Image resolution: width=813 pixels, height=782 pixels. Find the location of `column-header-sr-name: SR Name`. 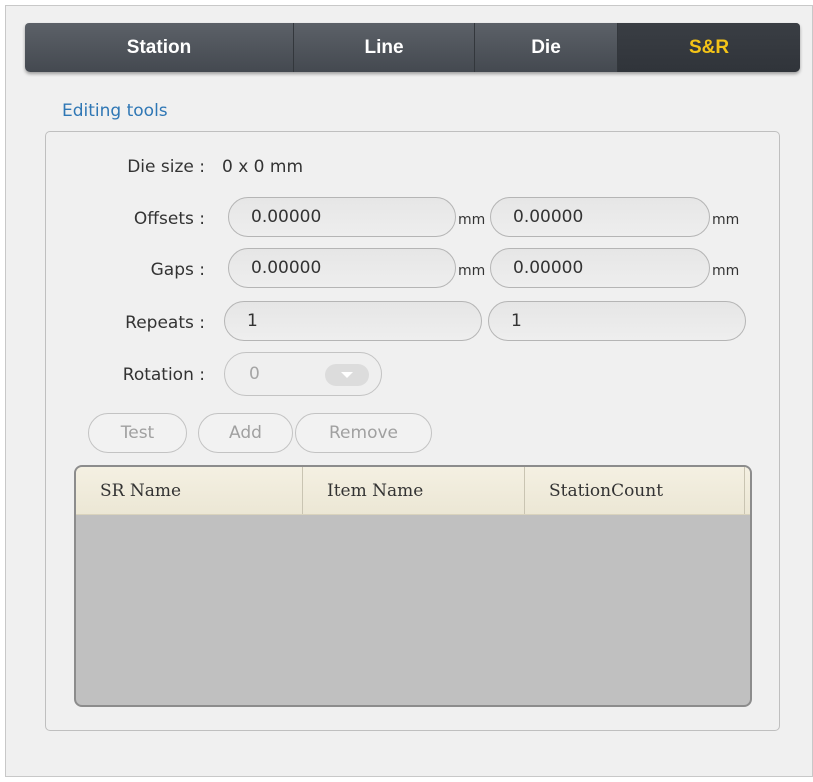

column-header-sr-name: SR Name is located at coordinates (189, 490).